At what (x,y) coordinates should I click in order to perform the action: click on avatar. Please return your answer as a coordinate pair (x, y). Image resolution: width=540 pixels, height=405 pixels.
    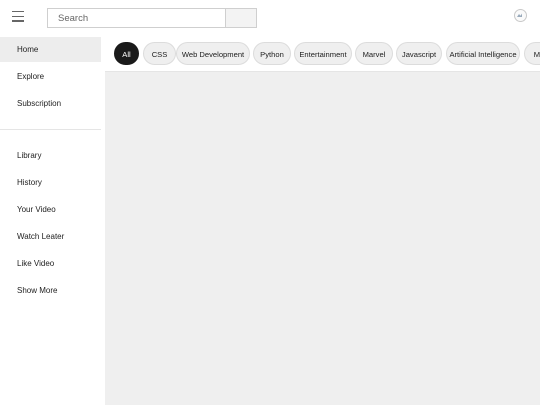
    Looking at the image, I should click on (520, 15).